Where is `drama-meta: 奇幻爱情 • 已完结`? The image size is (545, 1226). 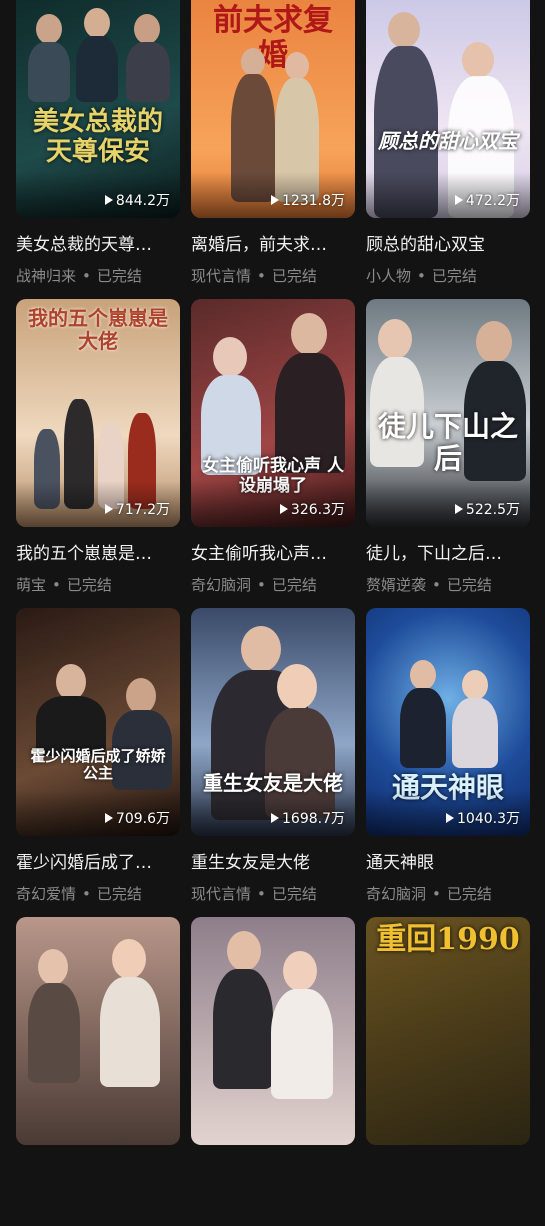 drama-meta: 奇幻爱情 • 已完结 is located at coordinates (98, 893).